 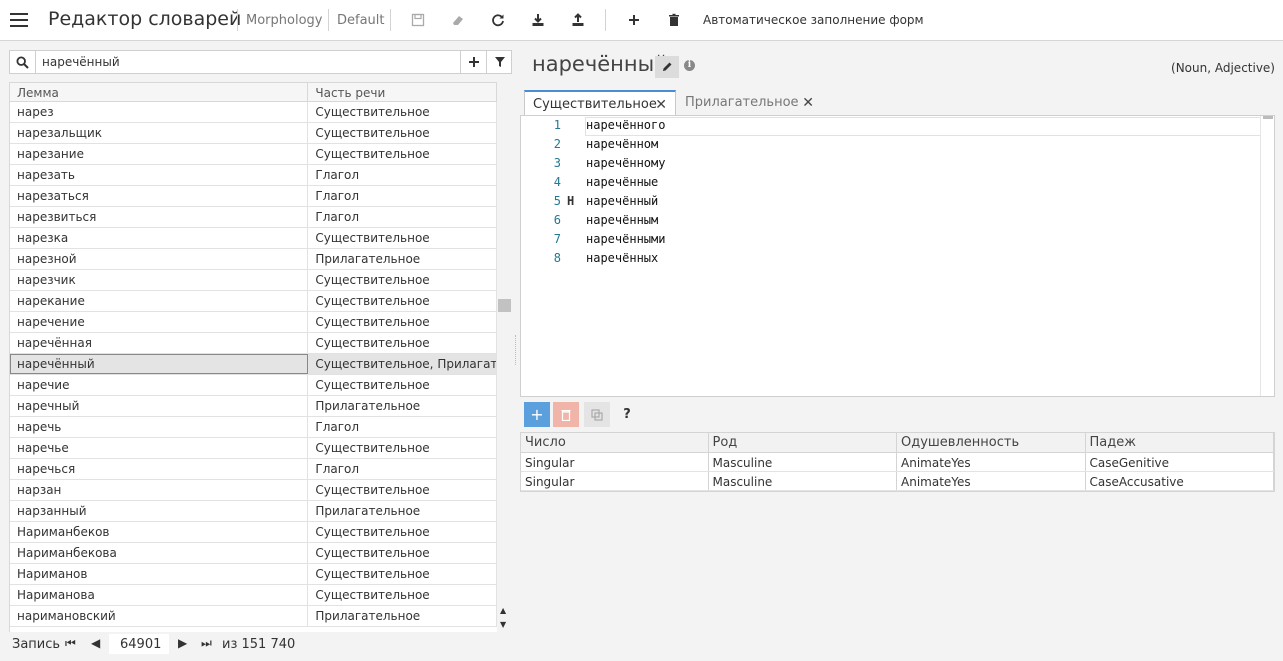 I want to click on table-row: наречие Существительное, so click(x=253, y=385).